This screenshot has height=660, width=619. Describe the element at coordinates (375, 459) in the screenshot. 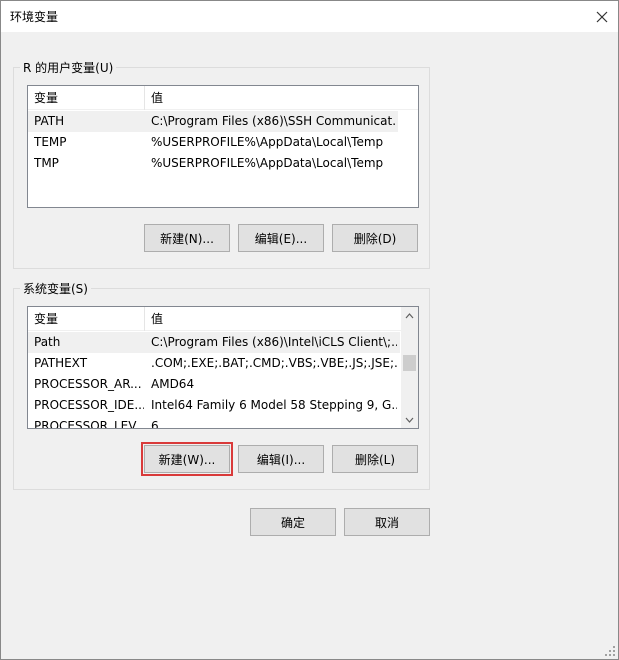

I see `system-delete-button: 删除(L)` at that location.